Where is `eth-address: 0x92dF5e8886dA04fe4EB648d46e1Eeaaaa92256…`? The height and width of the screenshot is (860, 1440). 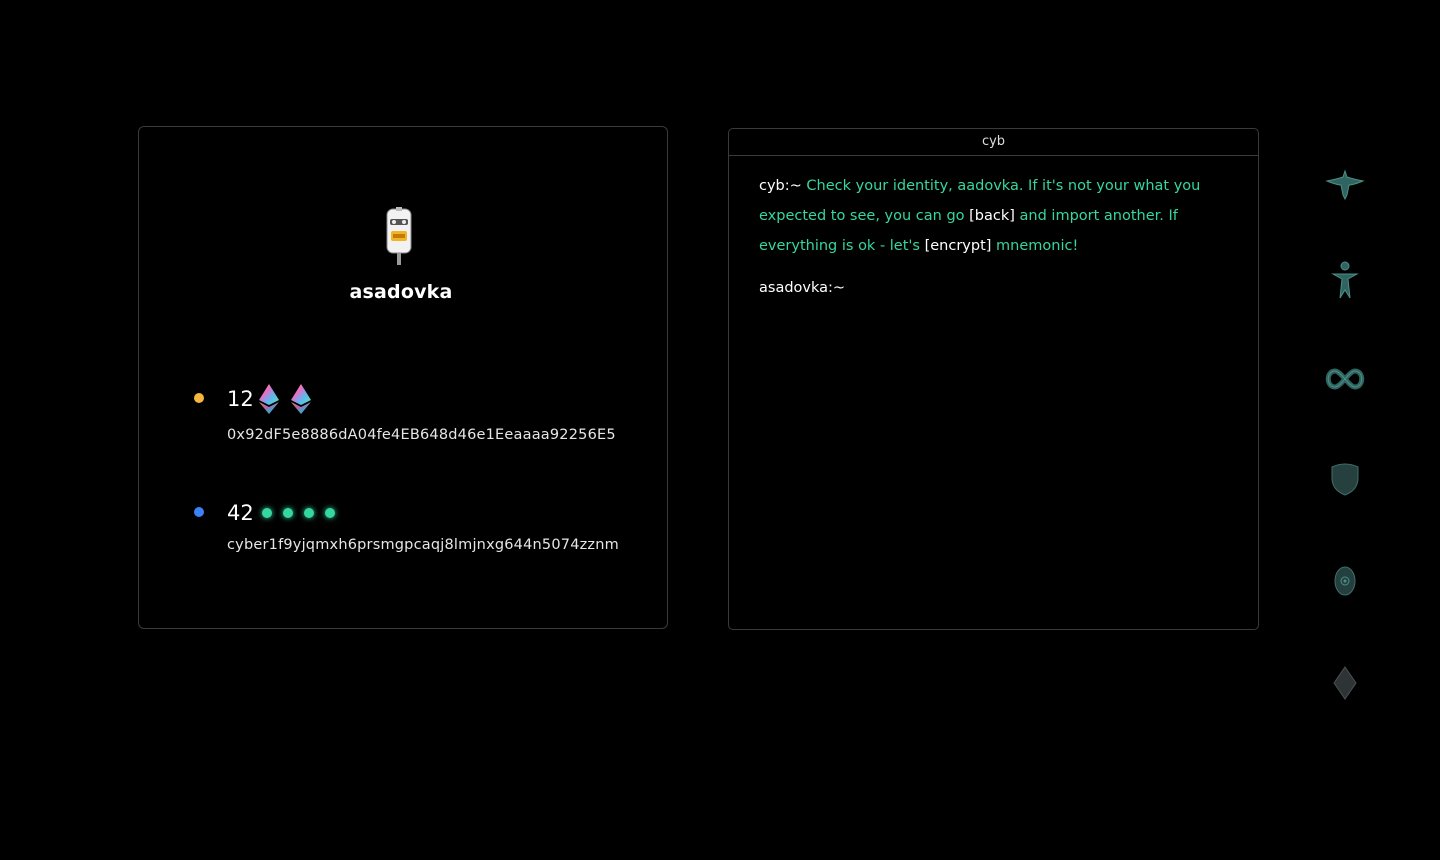
eth-address: 0x92dF5e8886dA04fe4EB648d46e1Eeaaaa92256… is located at coordinates (421, 435).